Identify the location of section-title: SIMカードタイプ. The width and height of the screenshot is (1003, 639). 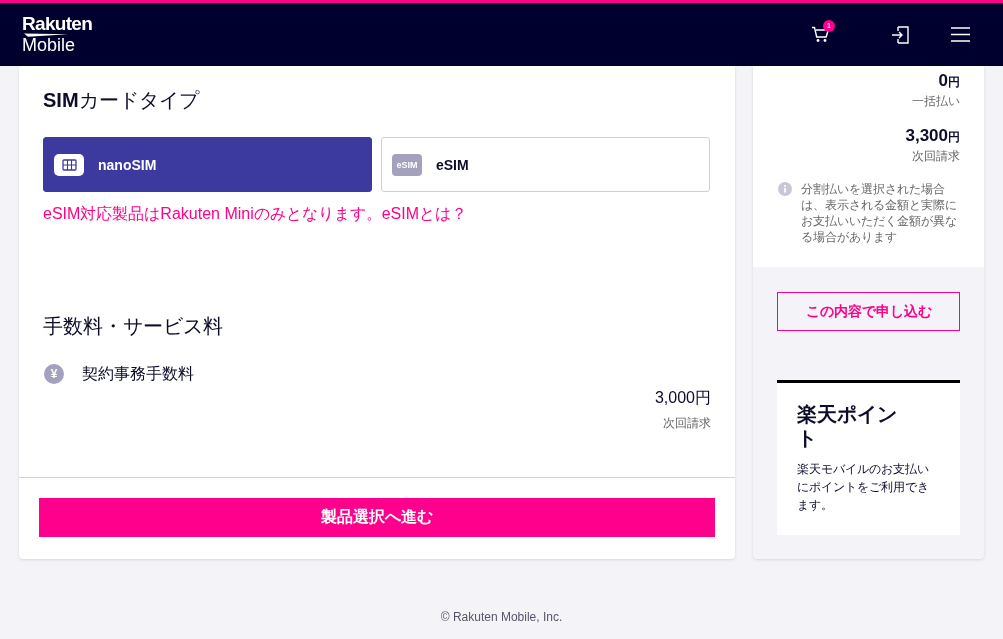
(122, 100).